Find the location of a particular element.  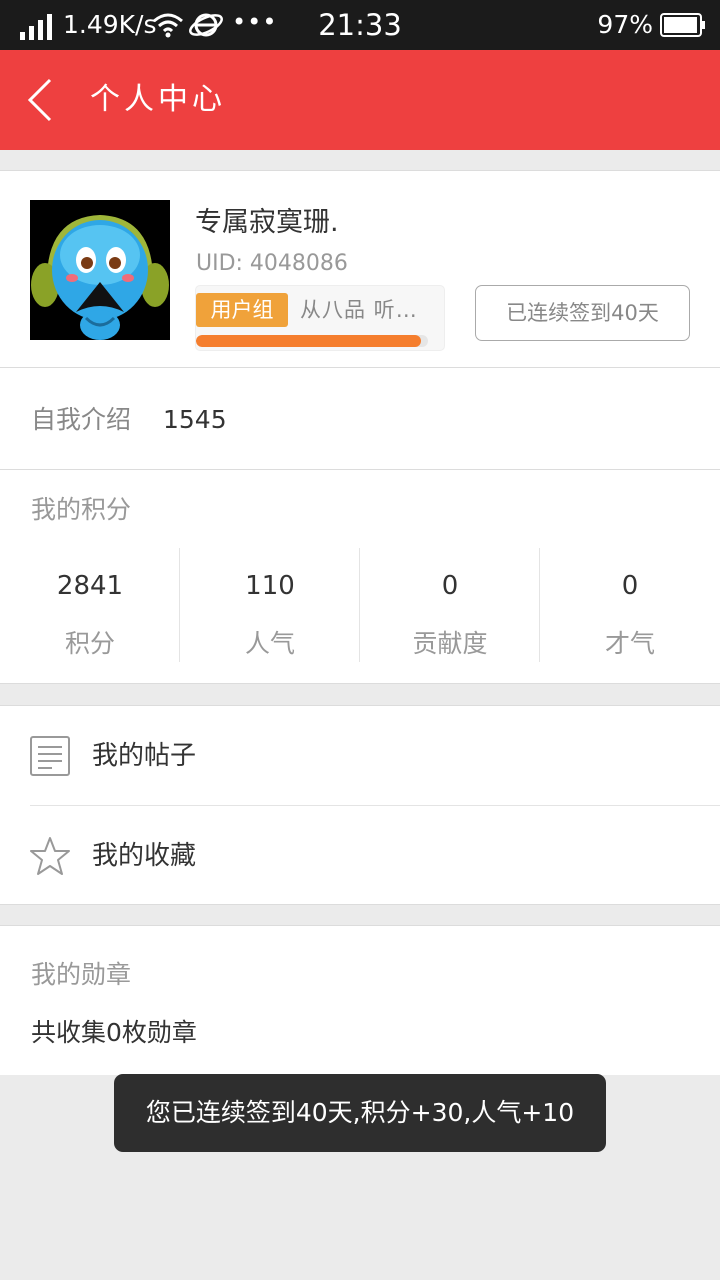

stat-contribution: 0 贡献度 is located at coordinates (450, 605).